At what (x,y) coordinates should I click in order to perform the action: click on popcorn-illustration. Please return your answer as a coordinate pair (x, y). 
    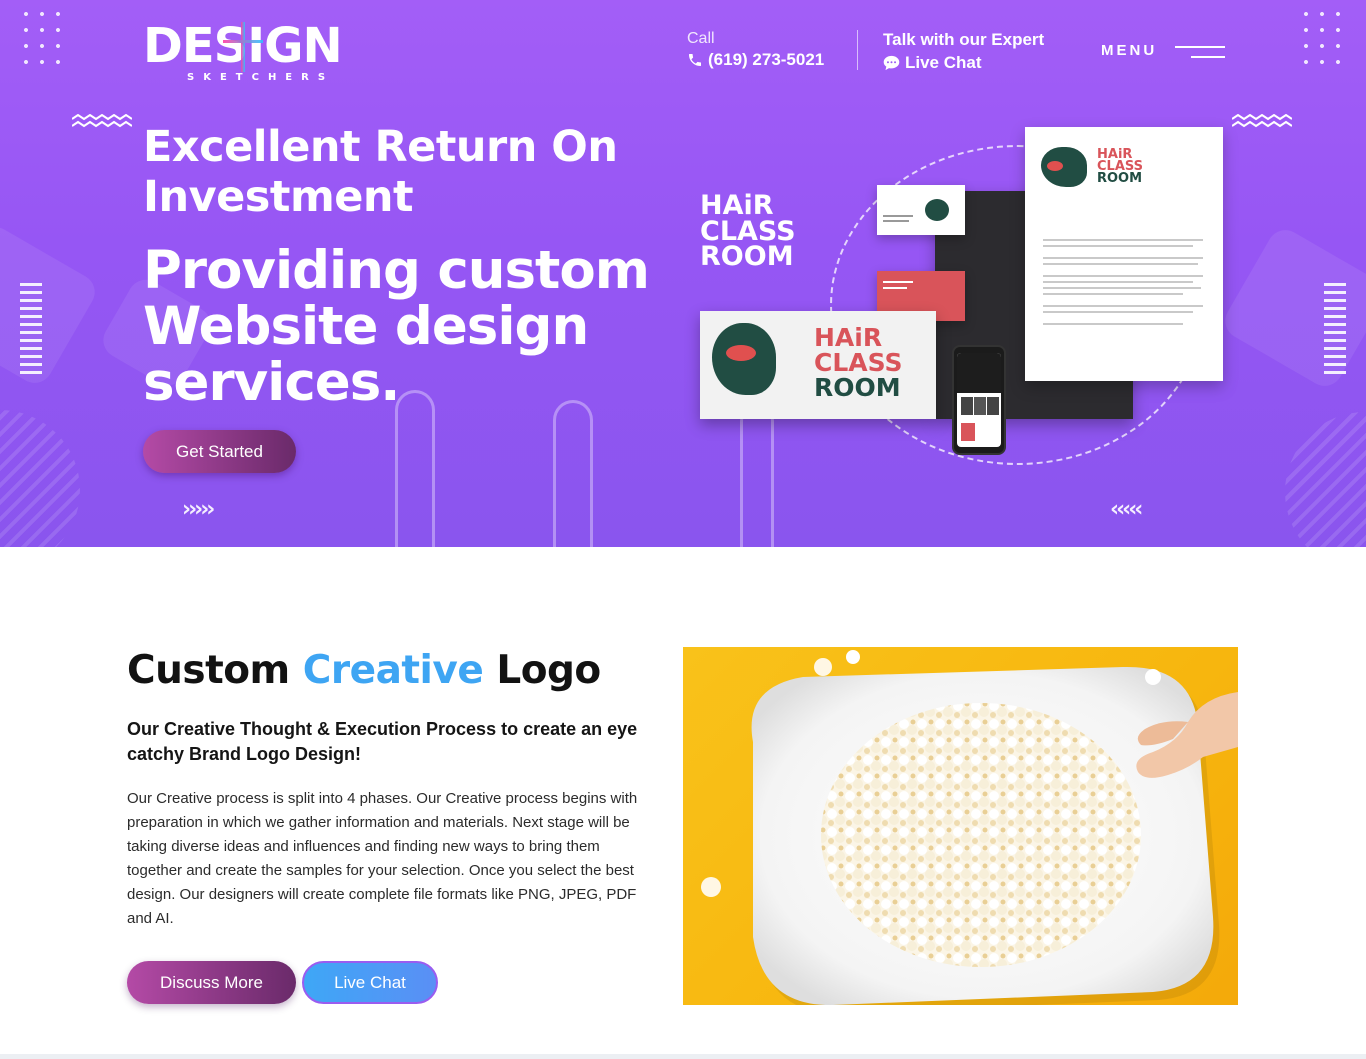
    Looking at the image, I should click on (969, 827).